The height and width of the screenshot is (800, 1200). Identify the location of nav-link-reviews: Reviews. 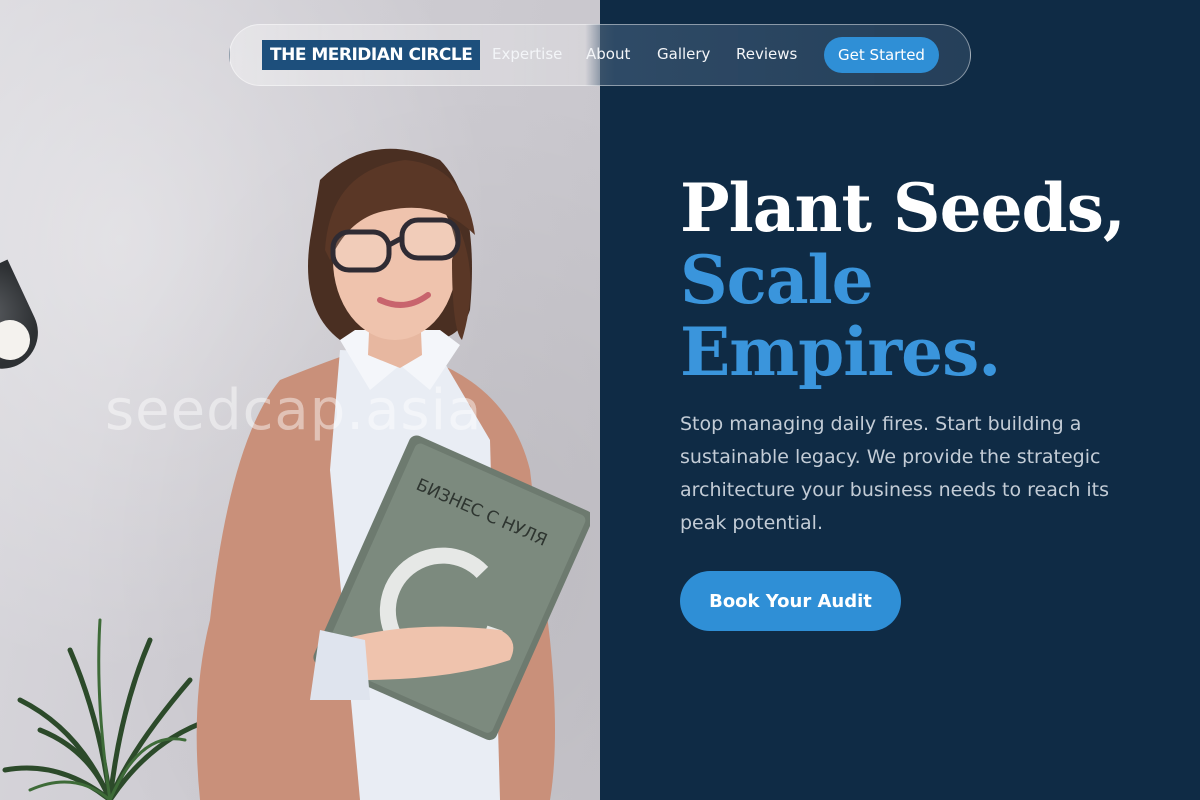
(766, 54).